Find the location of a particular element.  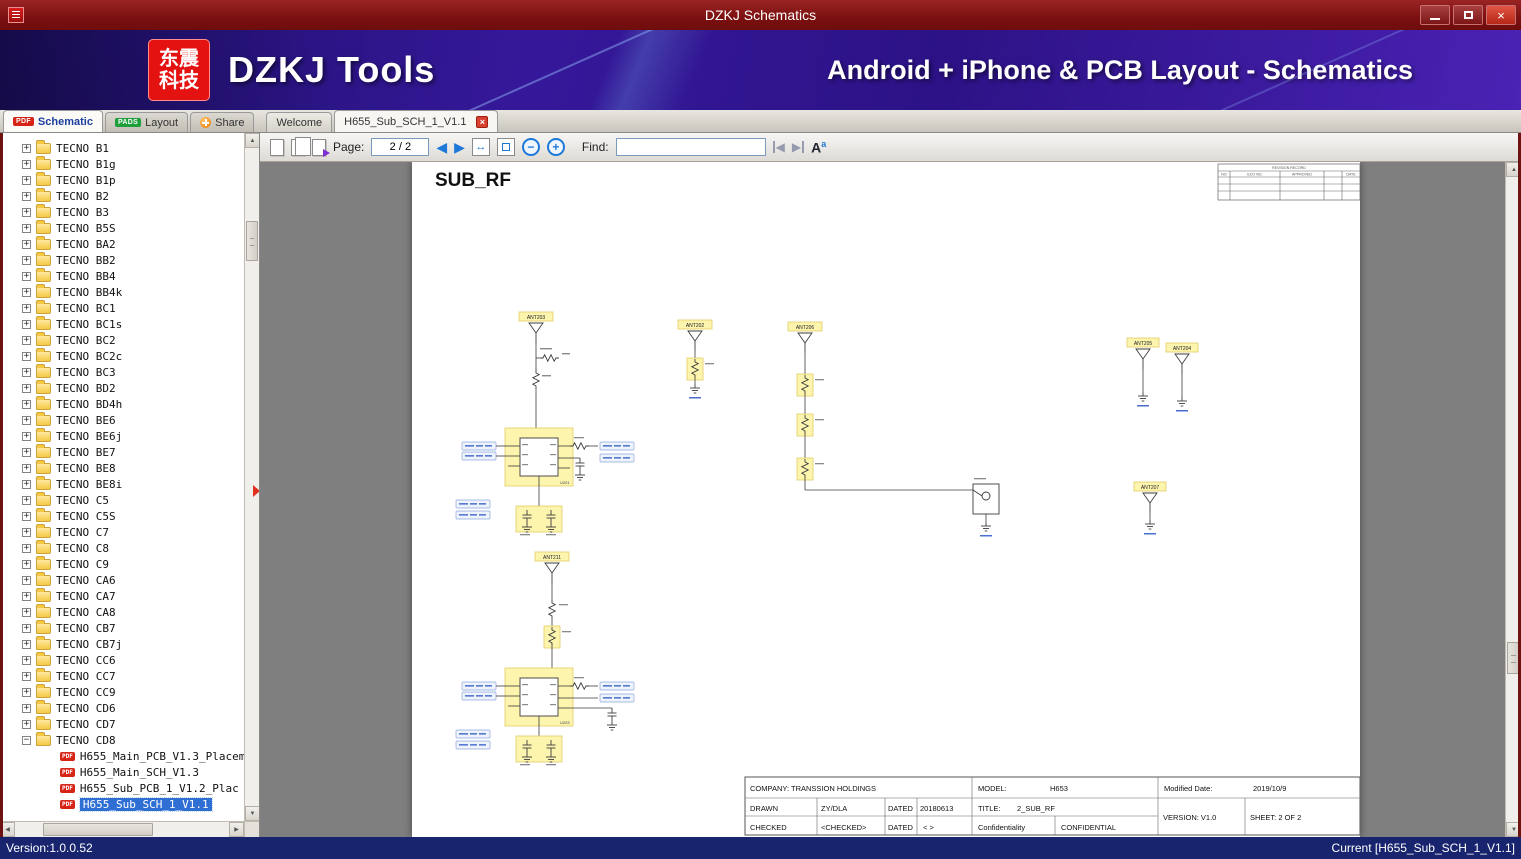

tree-folder-item: + TECNO BB4 is located at coordinates (122, 275).